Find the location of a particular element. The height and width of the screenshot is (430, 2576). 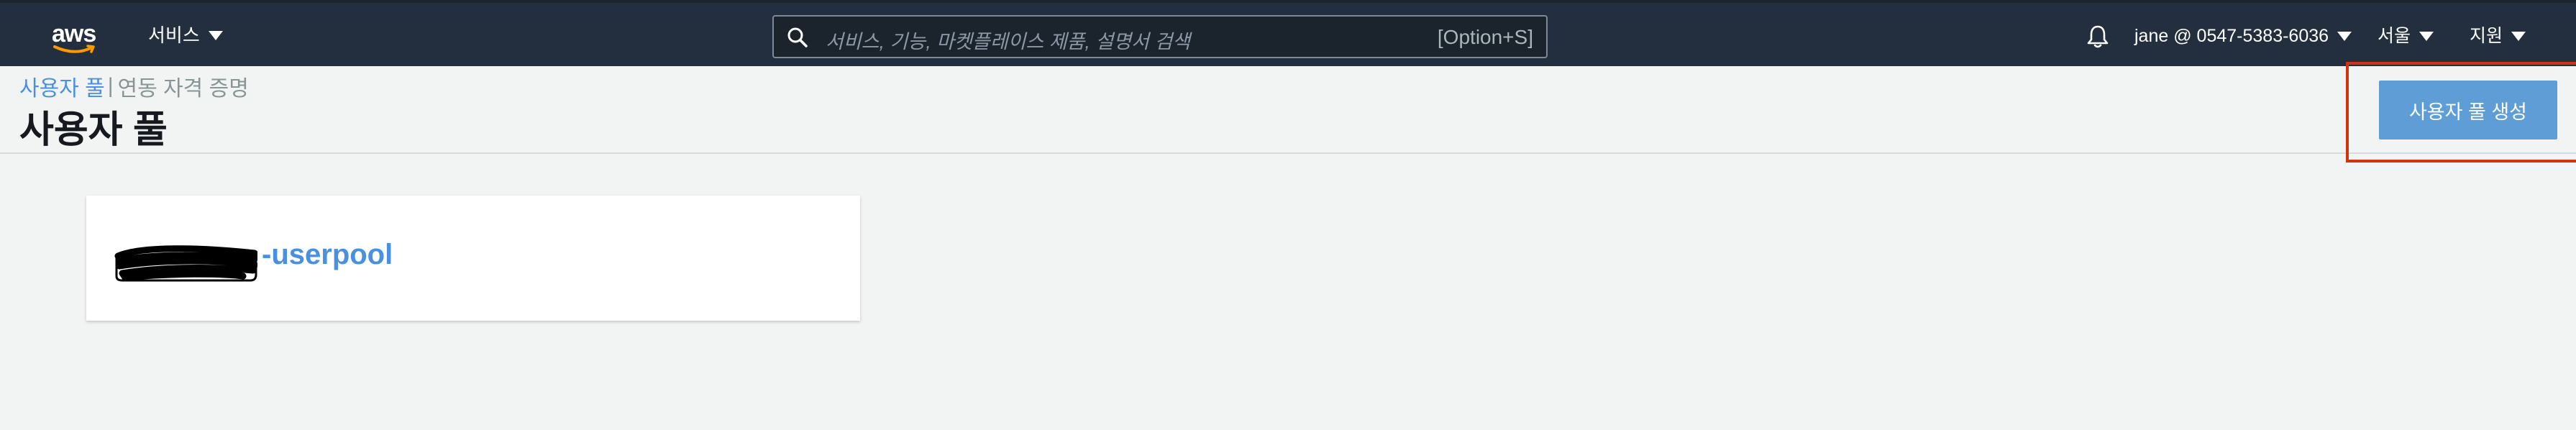

aws-smile-icon is located at coordinates (74, 49).